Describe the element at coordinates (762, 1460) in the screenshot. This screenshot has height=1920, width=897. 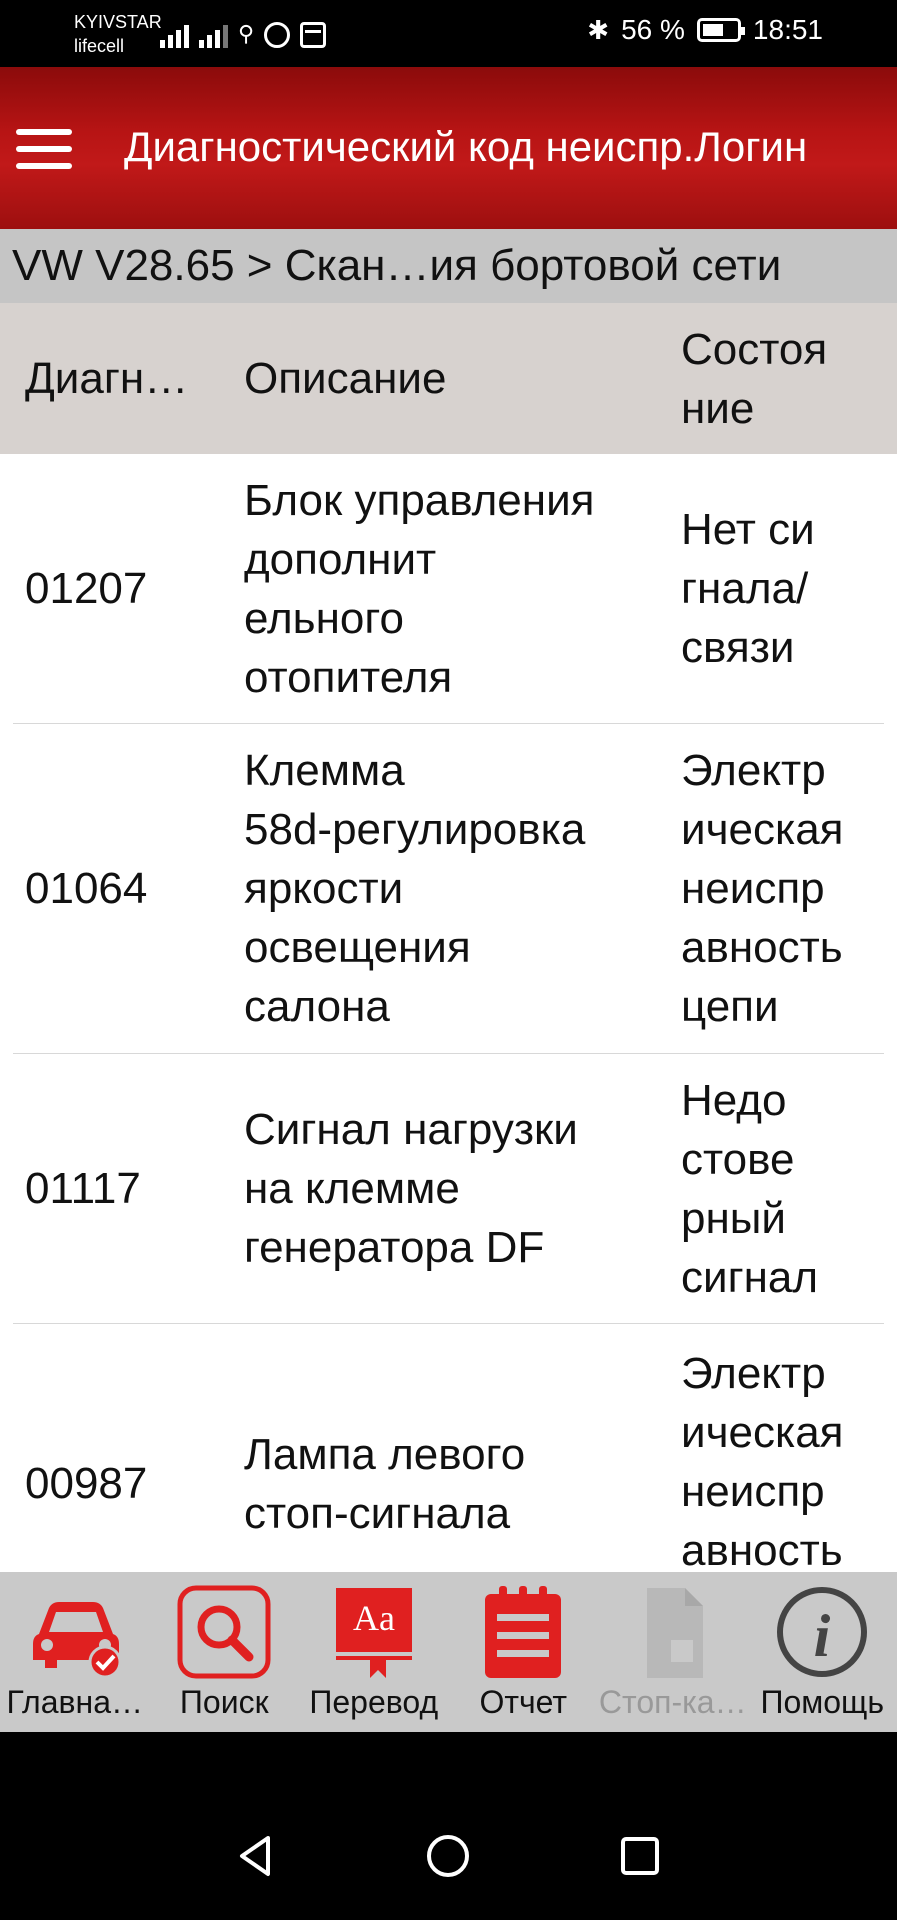
I see `dtc-status: Электр ическая неиспр авность` at that location.